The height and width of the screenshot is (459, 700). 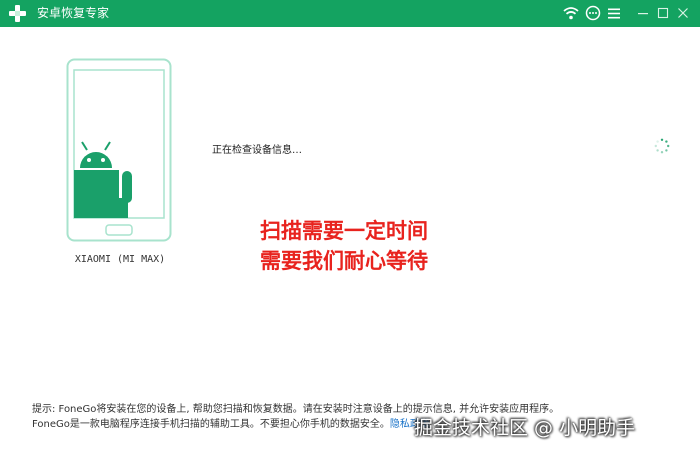 I want to click on chat-icon, so click(x=593, y=13).